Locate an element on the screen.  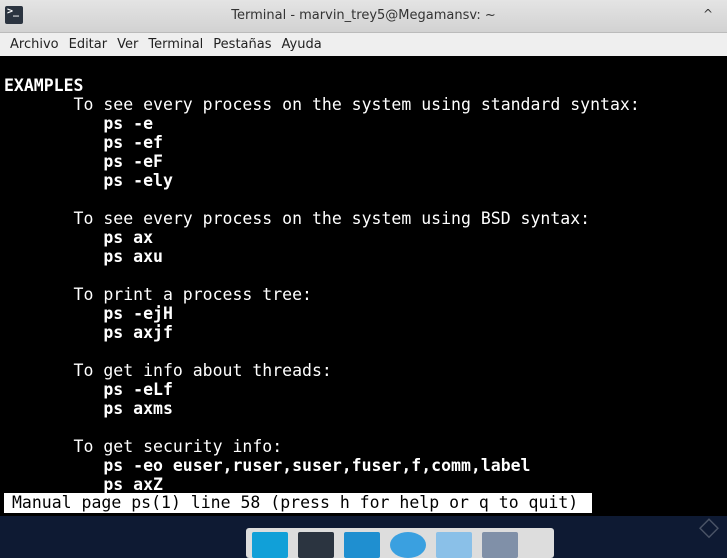
menu-ver: Ver is located at coordinates (127, 44).